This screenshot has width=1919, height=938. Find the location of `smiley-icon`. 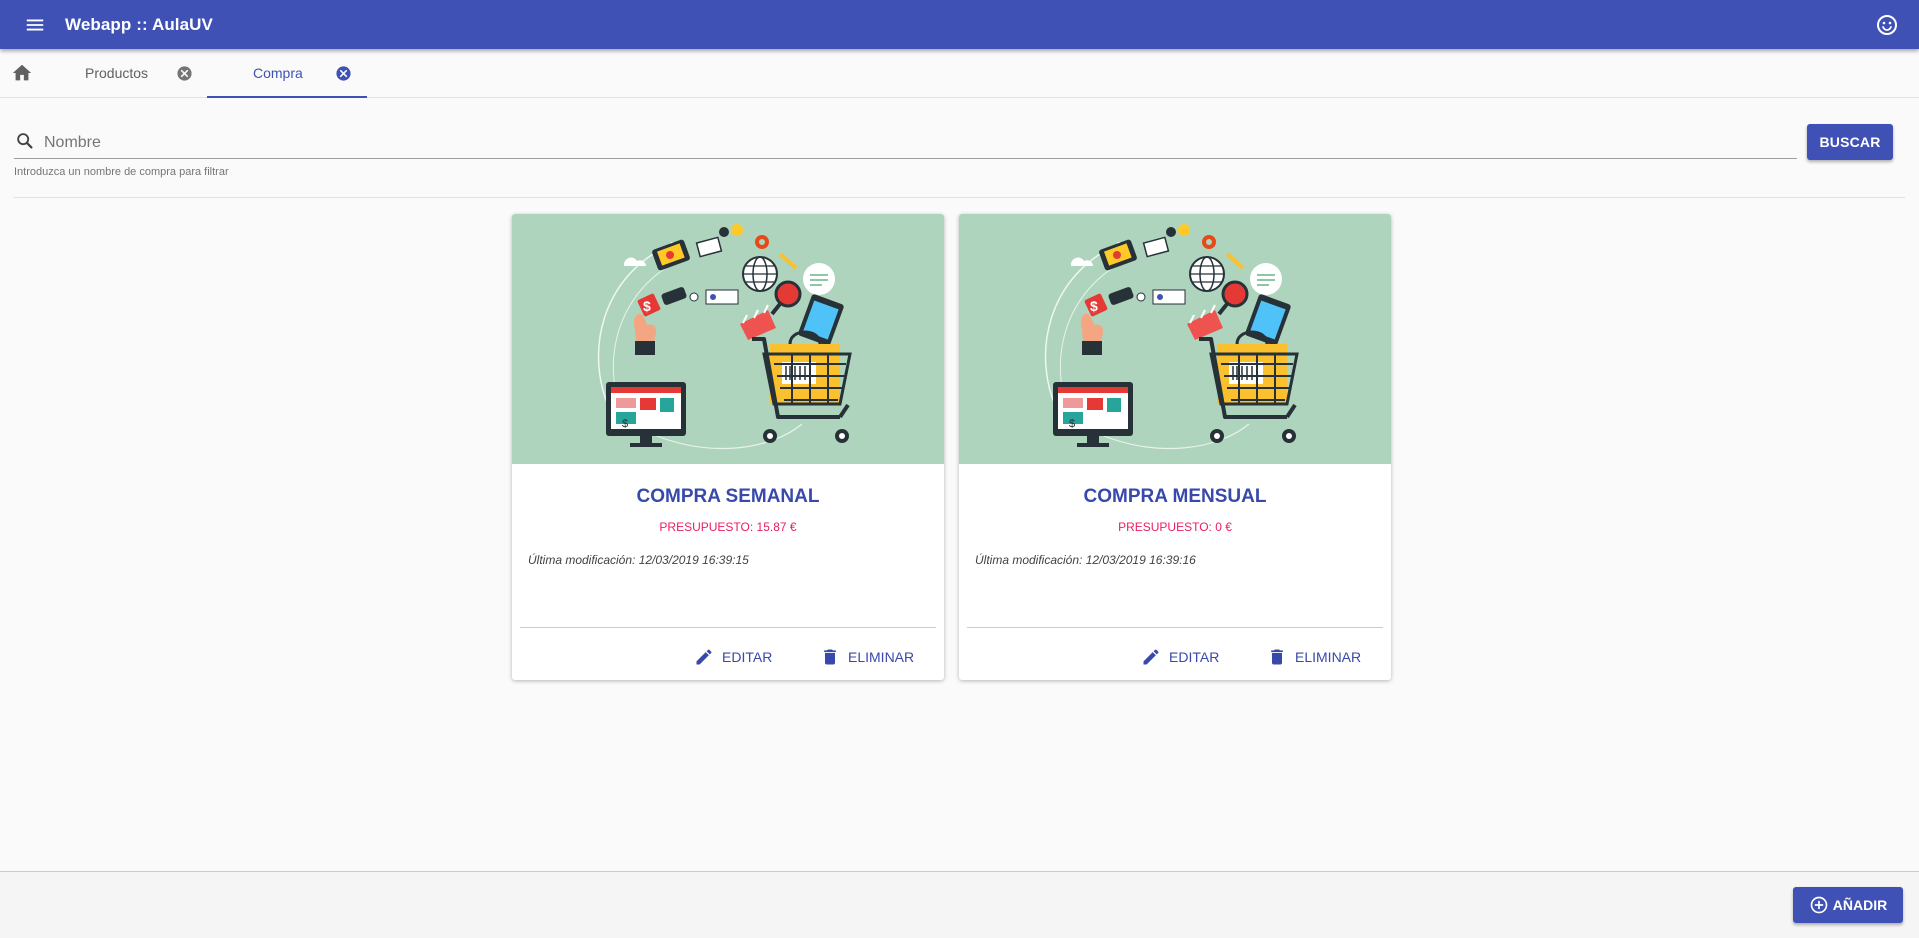

smiley-icon is located at coordinates (1887, 25).